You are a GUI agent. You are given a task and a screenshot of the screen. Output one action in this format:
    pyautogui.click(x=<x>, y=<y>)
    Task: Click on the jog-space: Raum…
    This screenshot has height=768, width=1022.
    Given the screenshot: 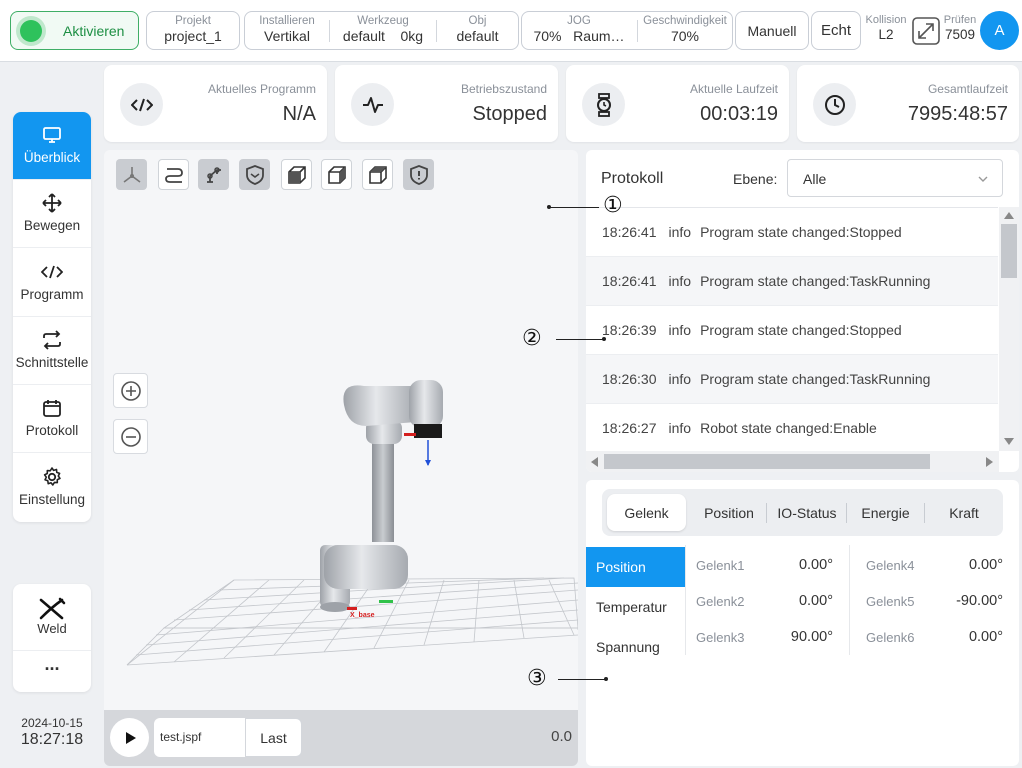 What is the action you would take?
    pyautogui.click(x=599, y=36)
    